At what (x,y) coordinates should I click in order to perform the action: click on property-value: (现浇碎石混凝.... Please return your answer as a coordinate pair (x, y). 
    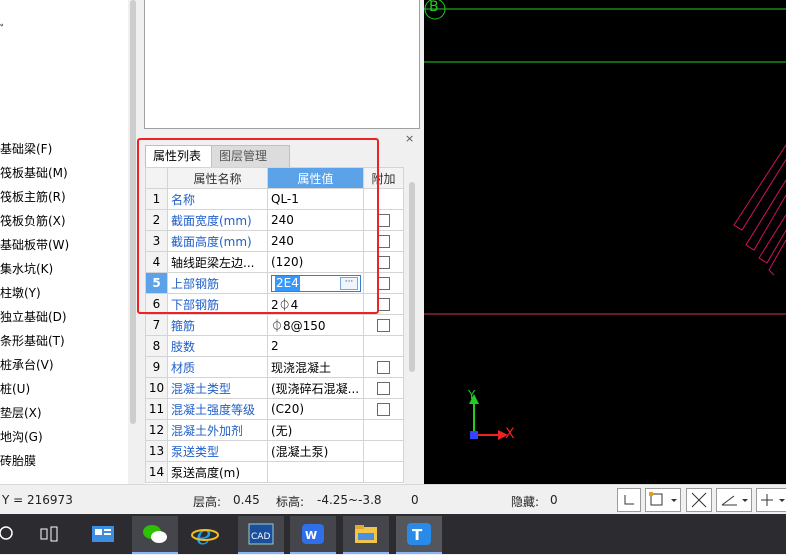
    Looking at the image, I should click on (315, 389).